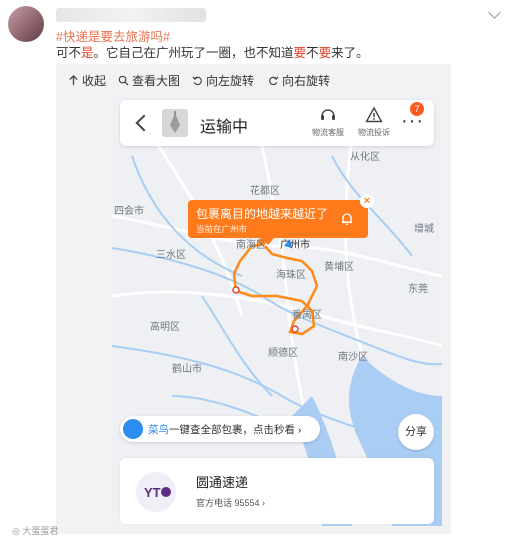 The width and height of the screenshot is (509, 542). What do you see at coordinates (268, 241) in the screenshot?
I see `bubble-tail` at bounding box center [268, 241].